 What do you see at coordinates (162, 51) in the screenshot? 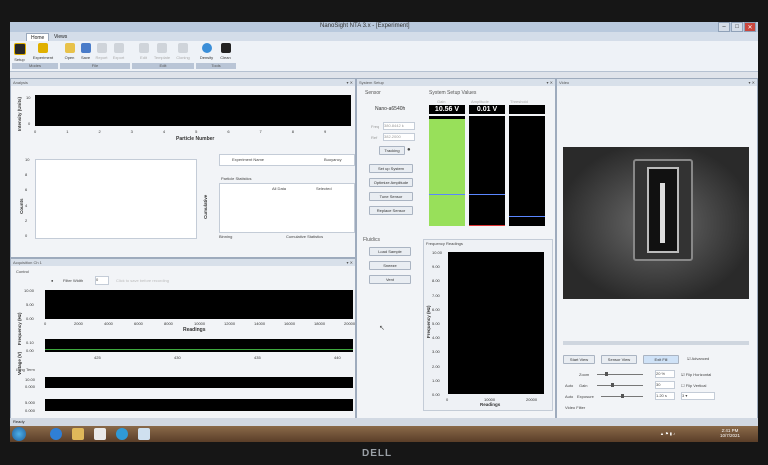
I see `template-button: Template` at bounding box center [162, 51].